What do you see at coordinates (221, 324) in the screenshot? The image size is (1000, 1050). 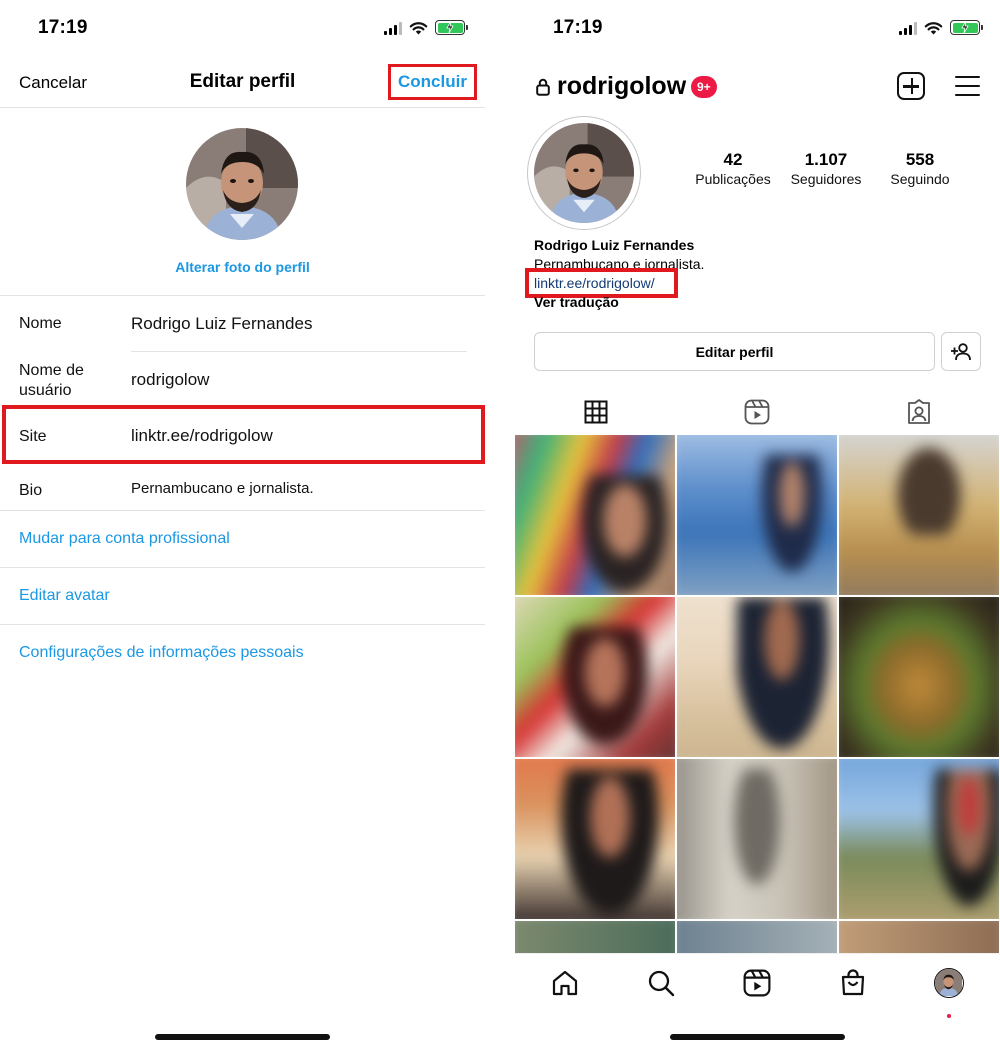 I see `name-field: Rodrigo Luiz Fernandes` at bounding box center [221, 324].